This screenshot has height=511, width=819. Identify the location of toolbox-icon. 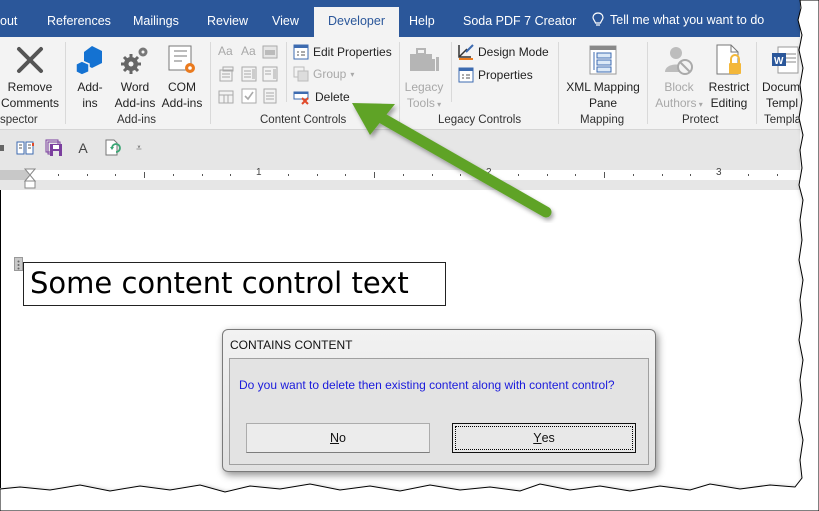
(424, 59).